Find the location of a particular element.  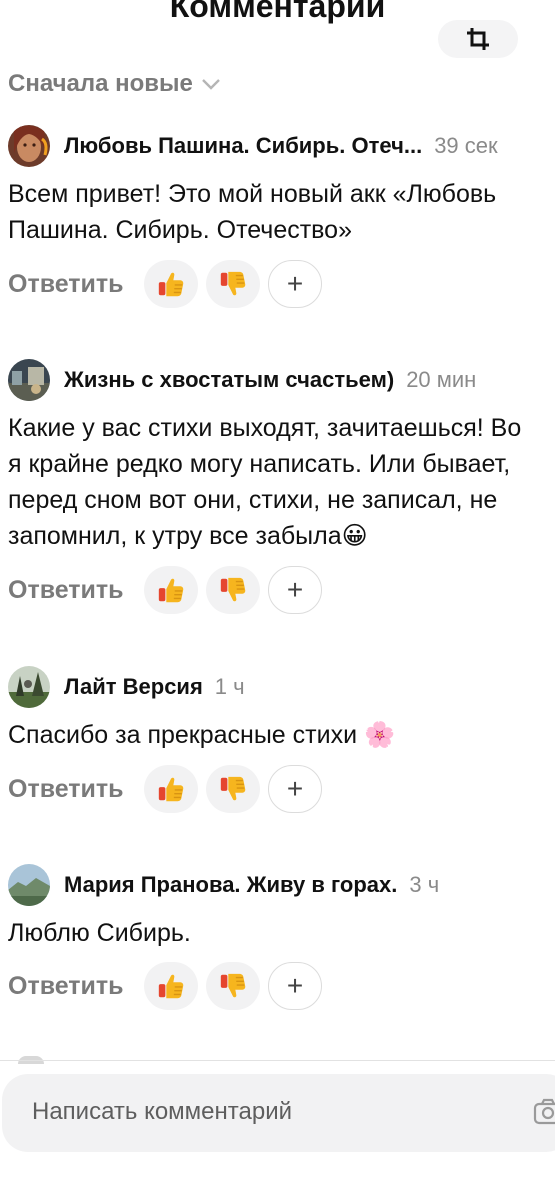

crop-icon is located at coordinates (478, 39).